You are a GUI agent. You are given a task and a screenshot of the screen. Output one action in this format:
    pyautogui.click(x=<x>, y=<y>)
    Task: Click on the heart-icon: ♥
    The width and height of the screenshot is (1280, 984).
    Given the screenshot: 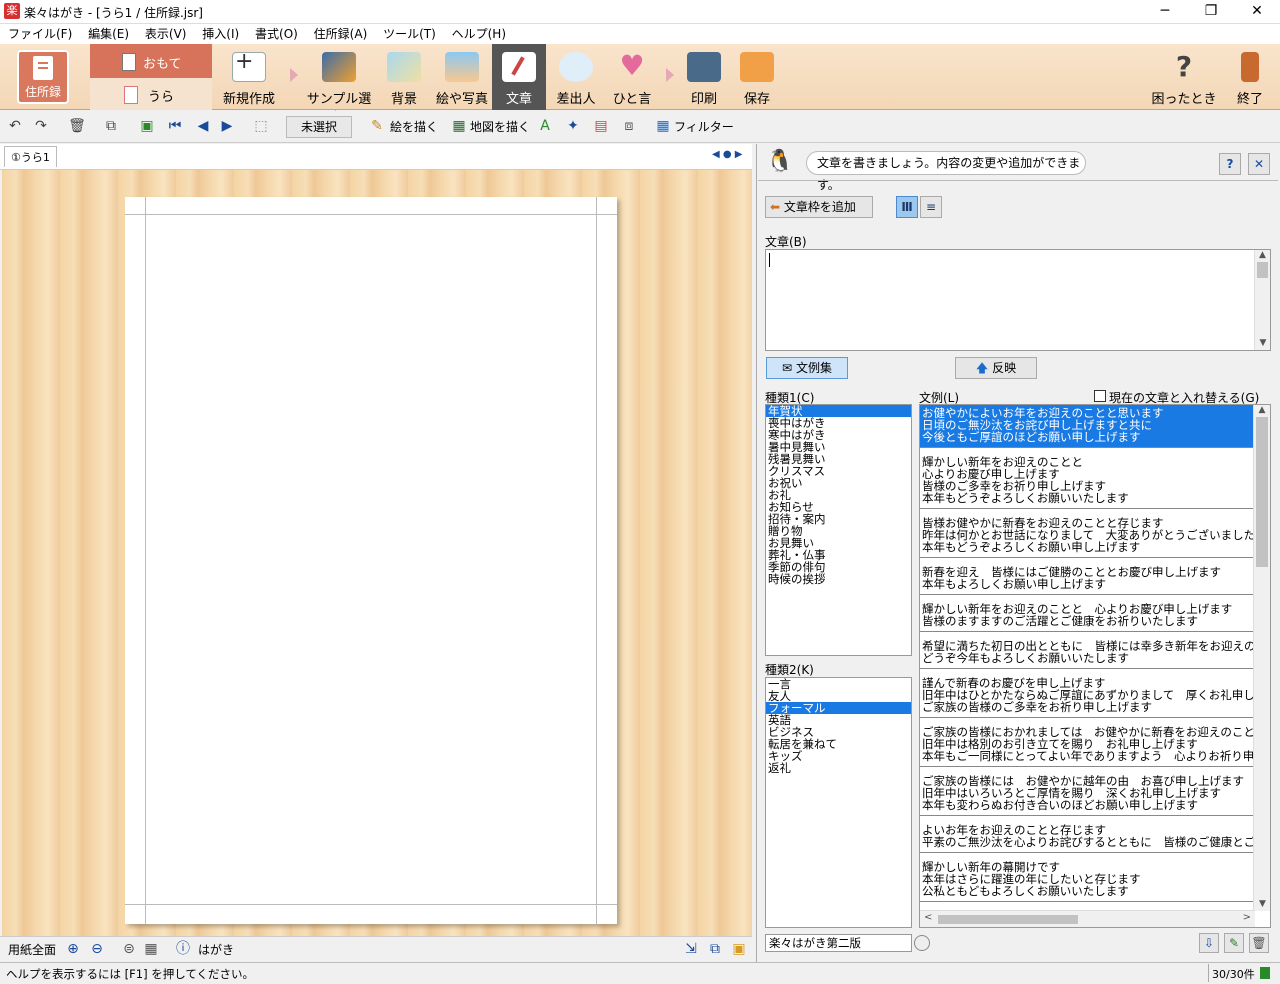 What is the action you would take?
    pyautogui.click(x=632, y=65)
    